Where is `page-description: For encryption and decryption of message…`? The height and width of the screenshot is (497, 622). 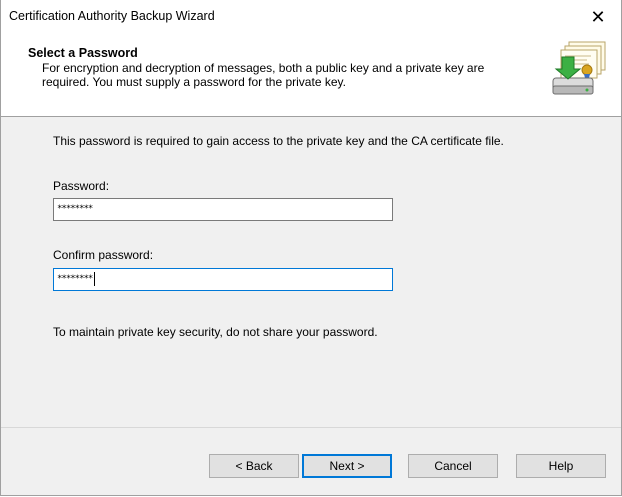 page-description: For encryption and decryption of message… is located at coordinates (263, 75).